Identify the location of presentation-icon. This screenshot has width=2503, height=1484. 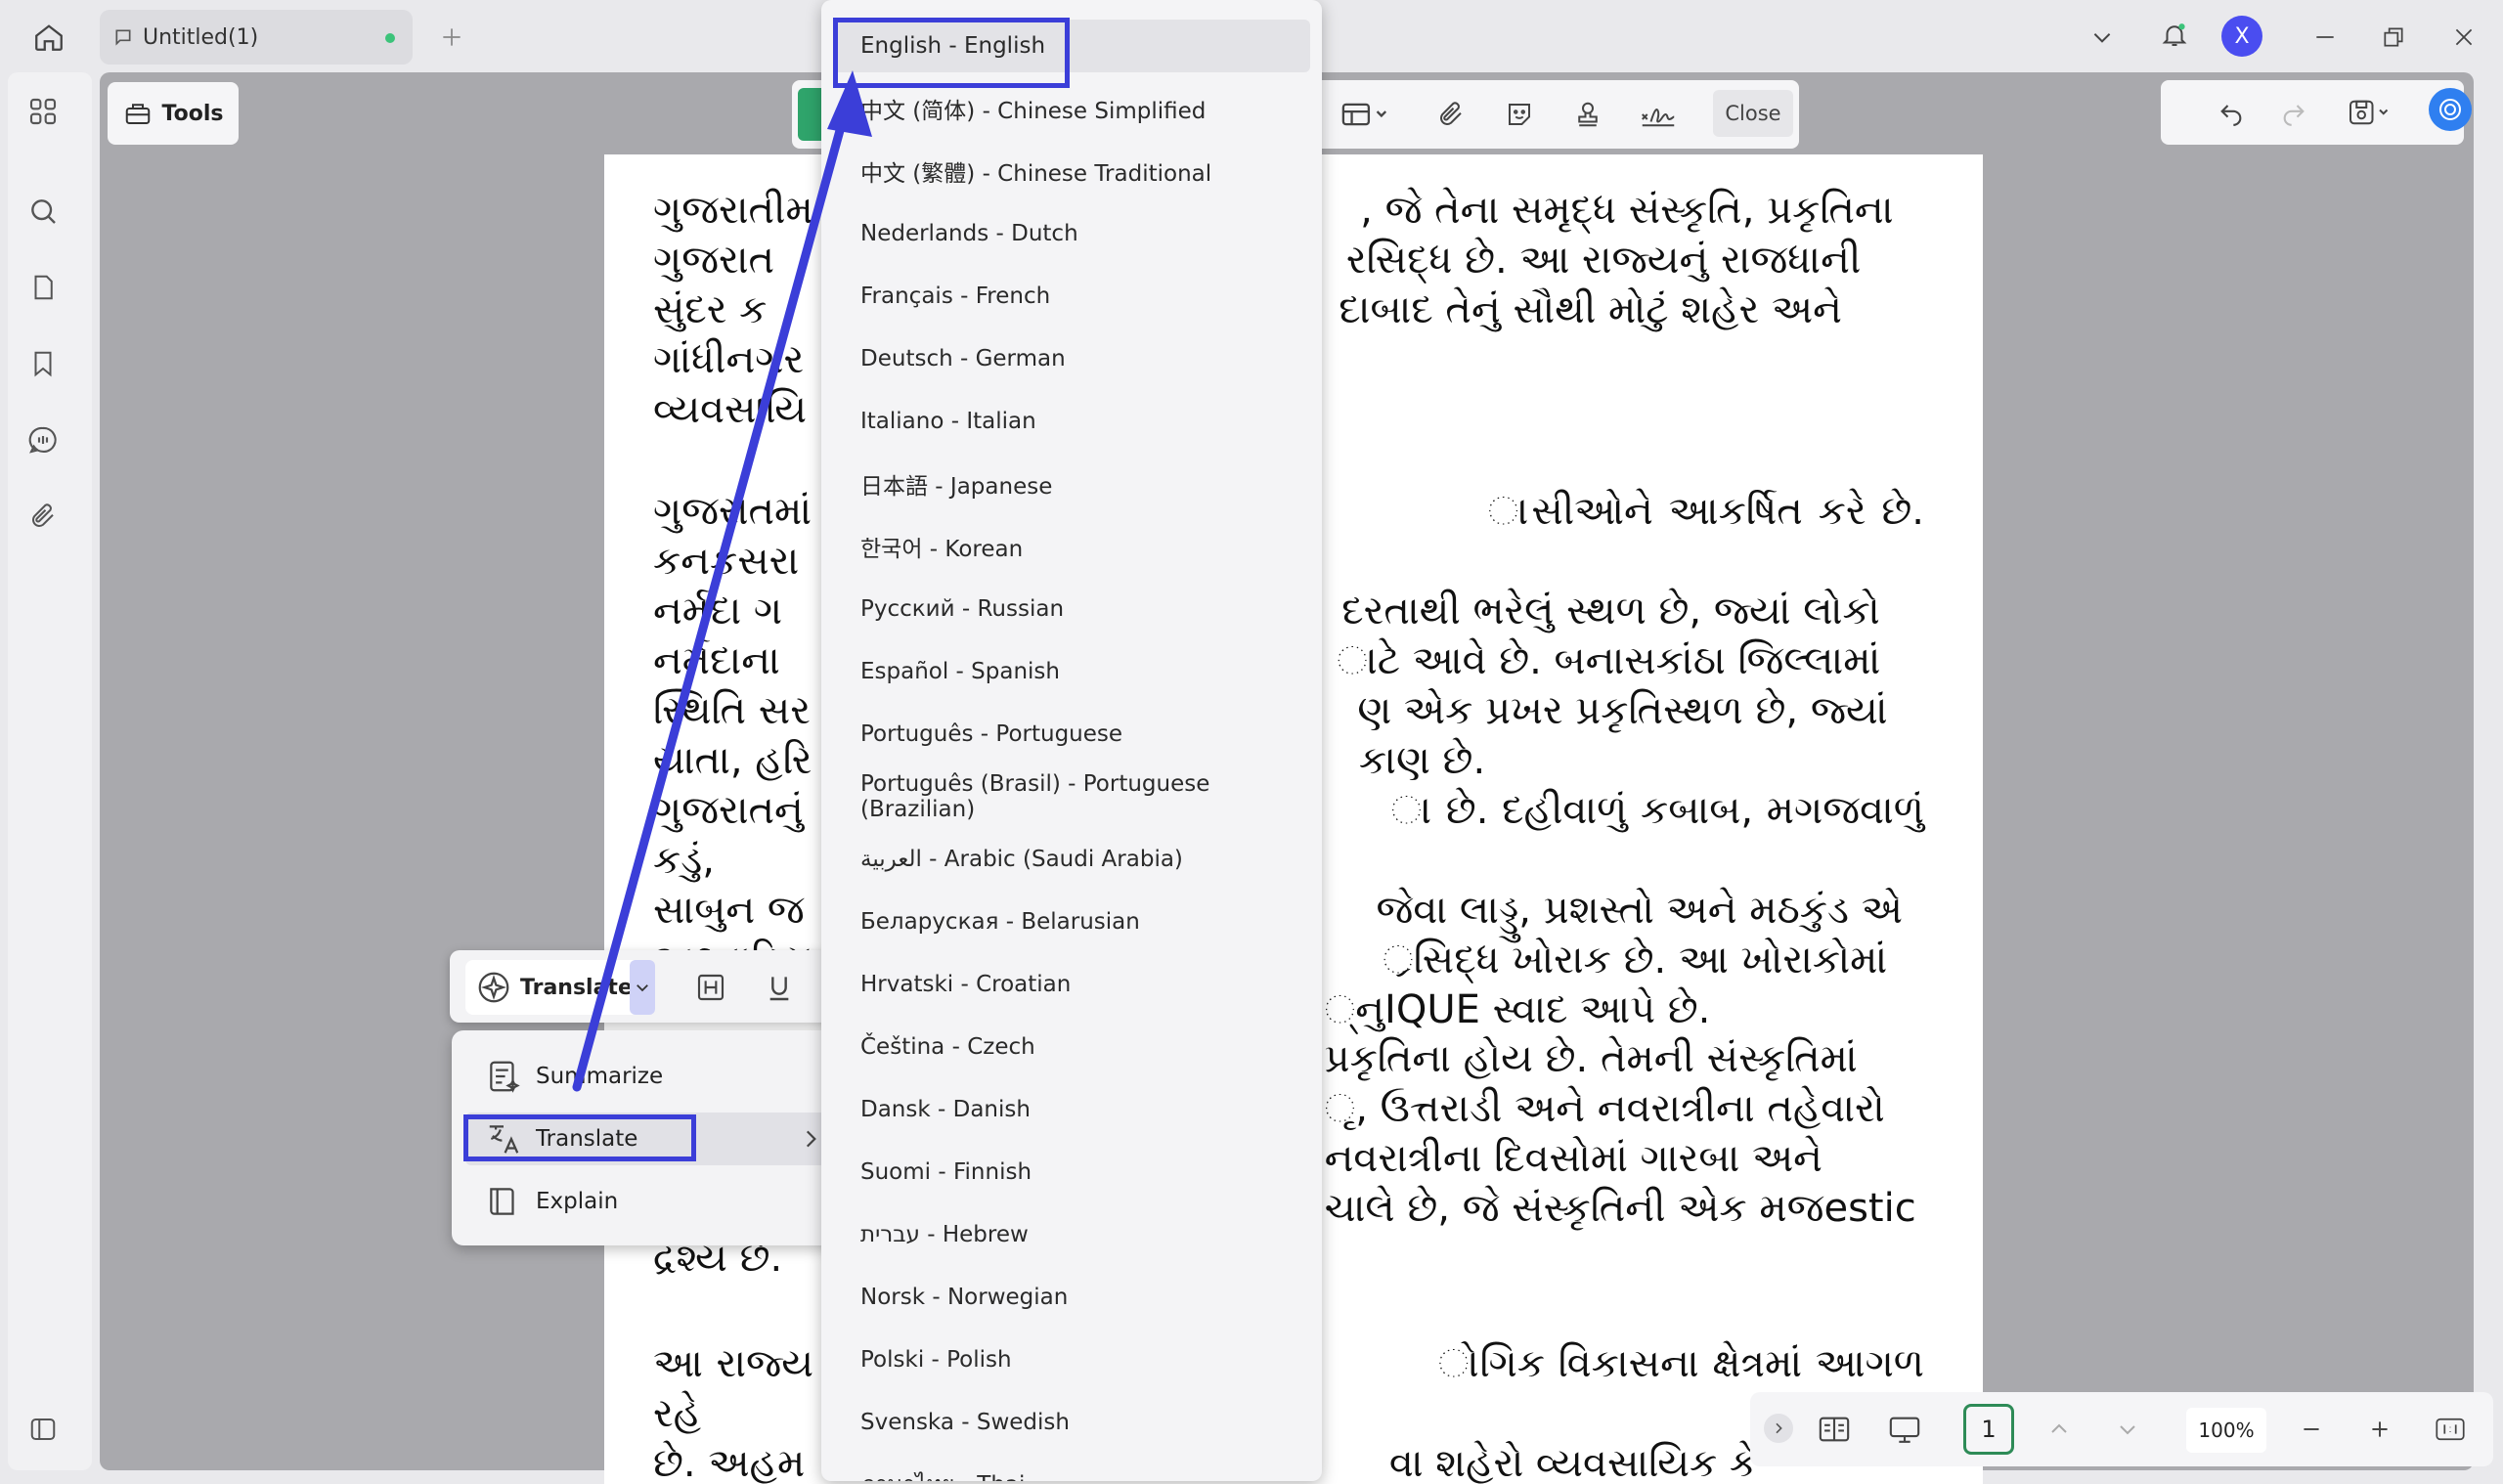
(1904, 1429).